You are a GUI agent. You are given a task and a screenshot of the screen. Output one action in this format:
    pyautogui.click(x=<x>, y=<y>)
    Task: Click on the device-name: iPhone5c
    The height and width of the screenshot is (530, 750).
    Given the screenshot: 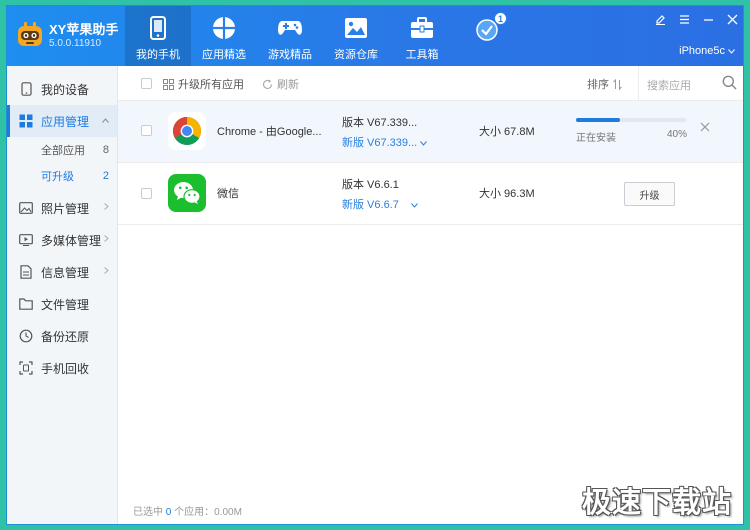 What is the action you would take?
    pyautogui.click(x=702, y=51)
    